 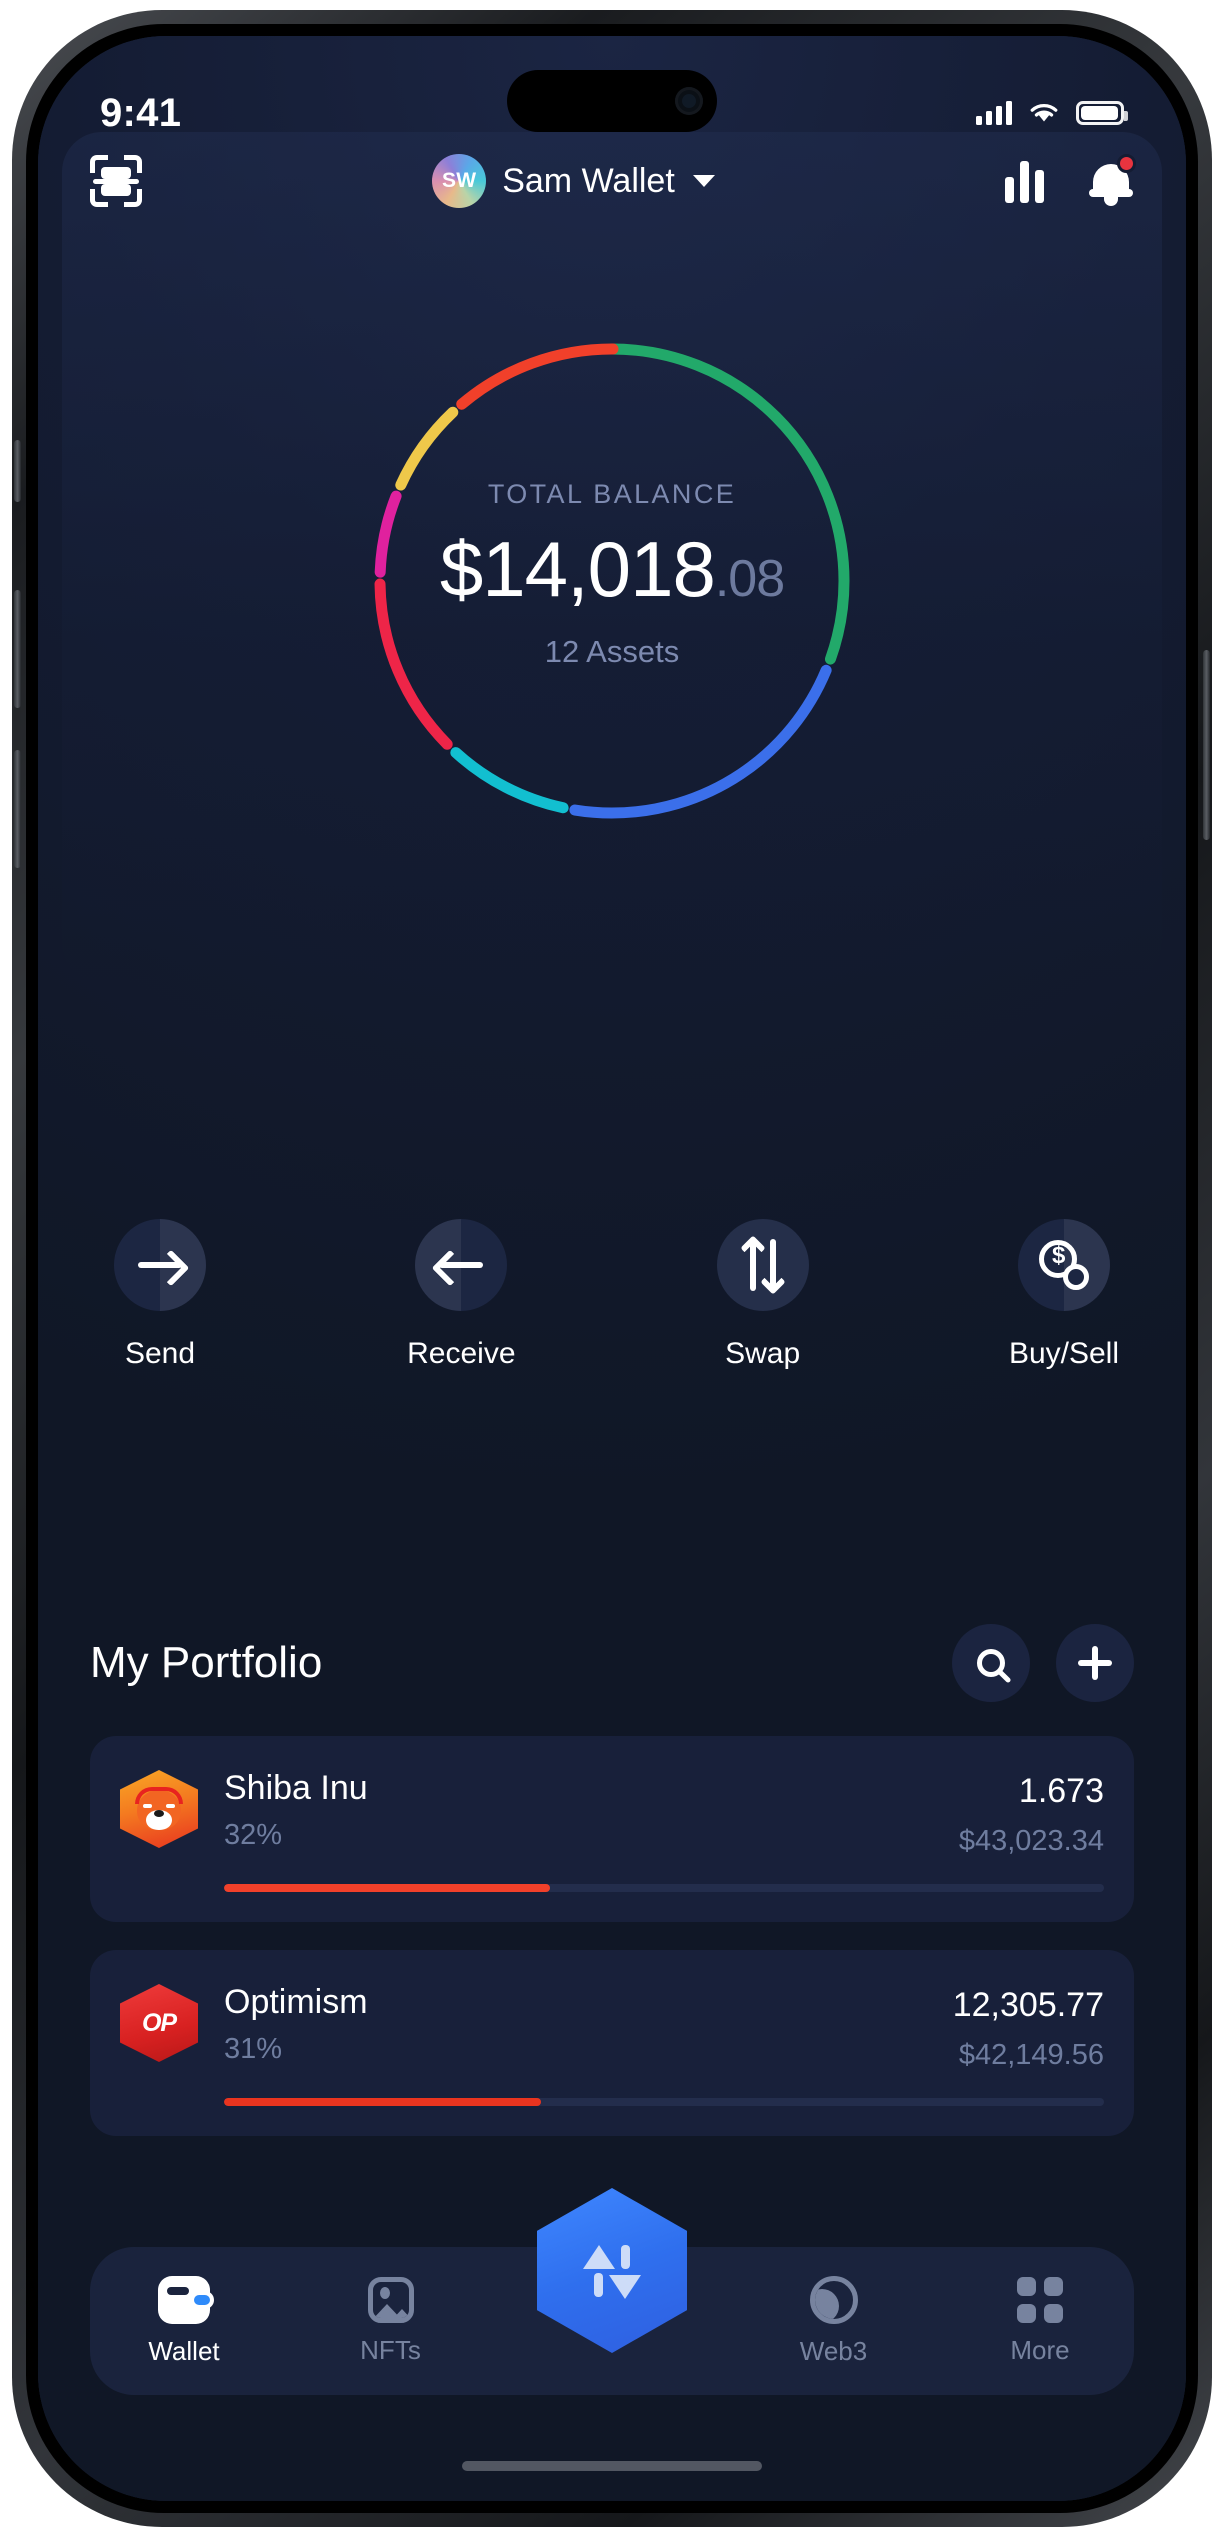 What do you see at coordinates (612, 2043) in the screenshot?
I see `table-row: OP Optimism 31% 12,305.77 $42,149.56` at bounding box center [612, 2043].